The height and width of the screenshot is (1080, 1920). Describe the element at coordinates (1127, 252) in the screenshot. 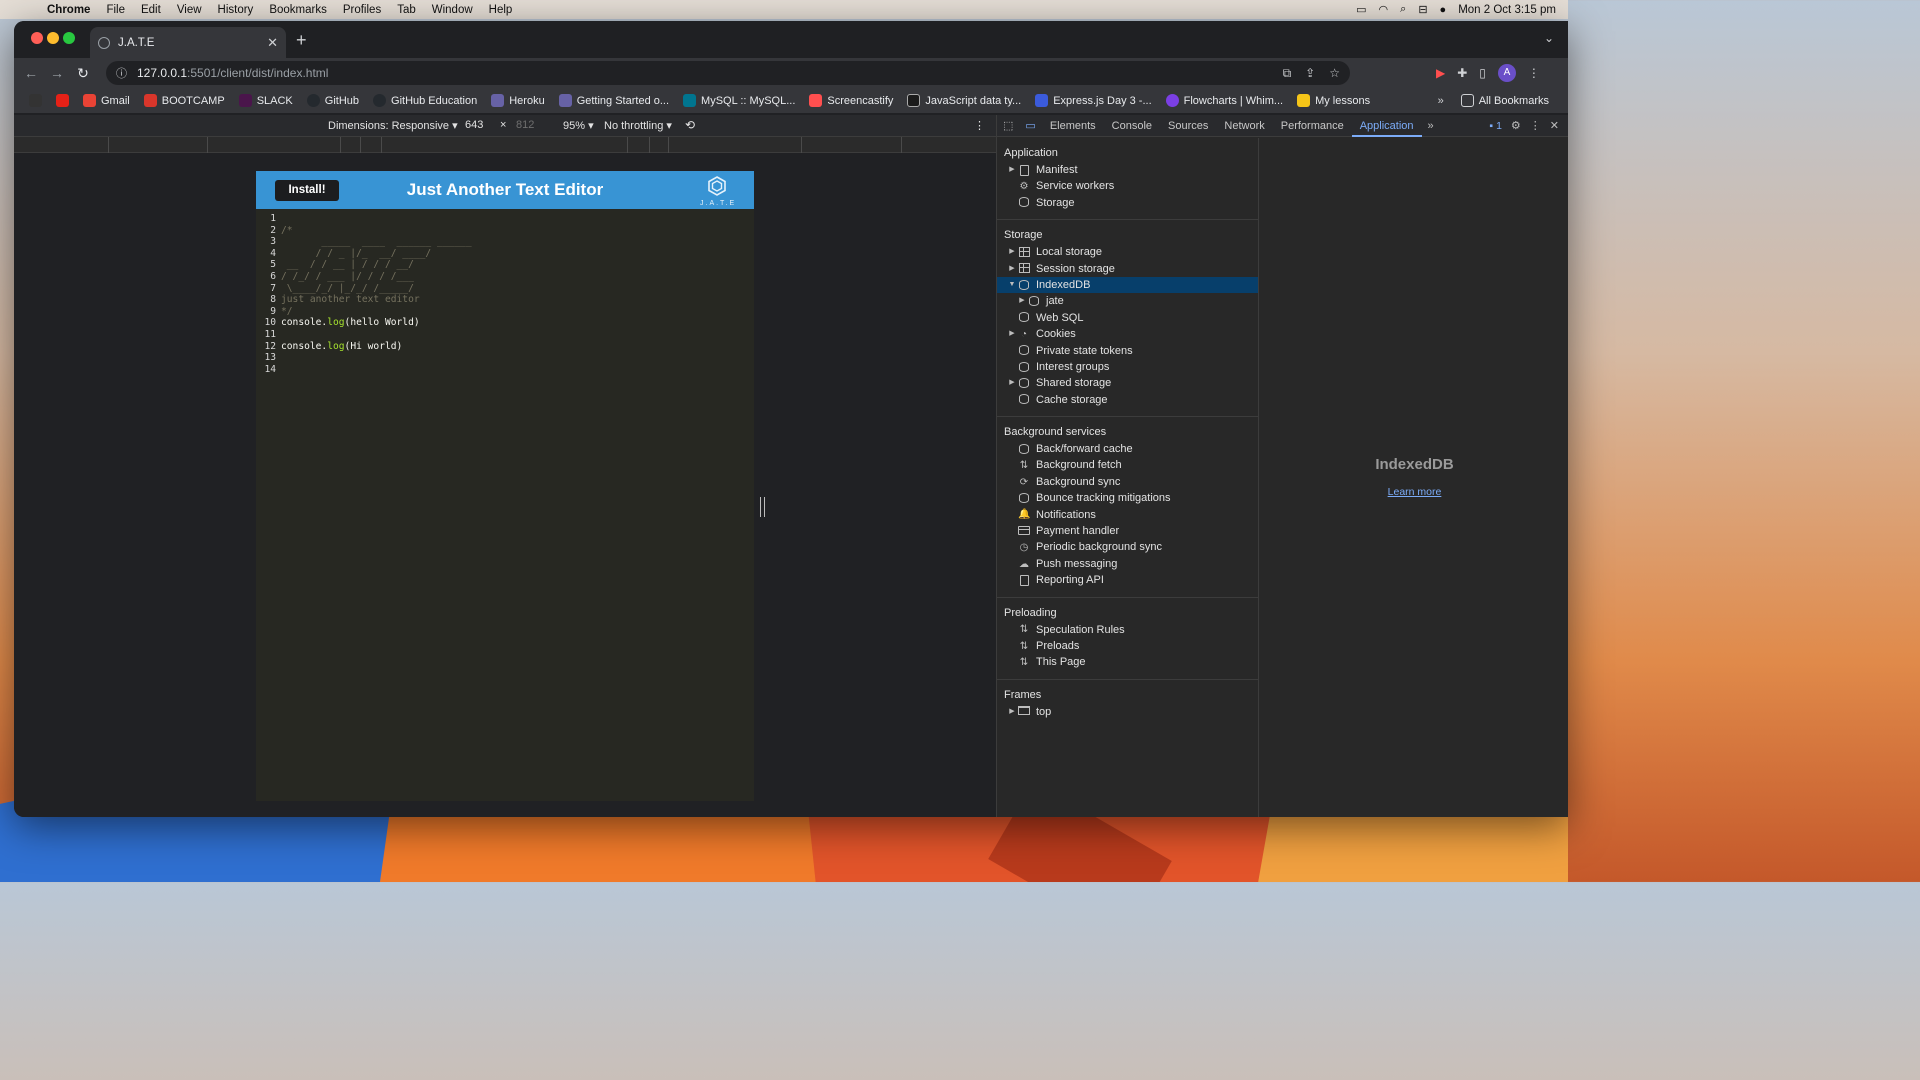

I see `sidebar-item-local-storage: ▶ Local storage` at that location.